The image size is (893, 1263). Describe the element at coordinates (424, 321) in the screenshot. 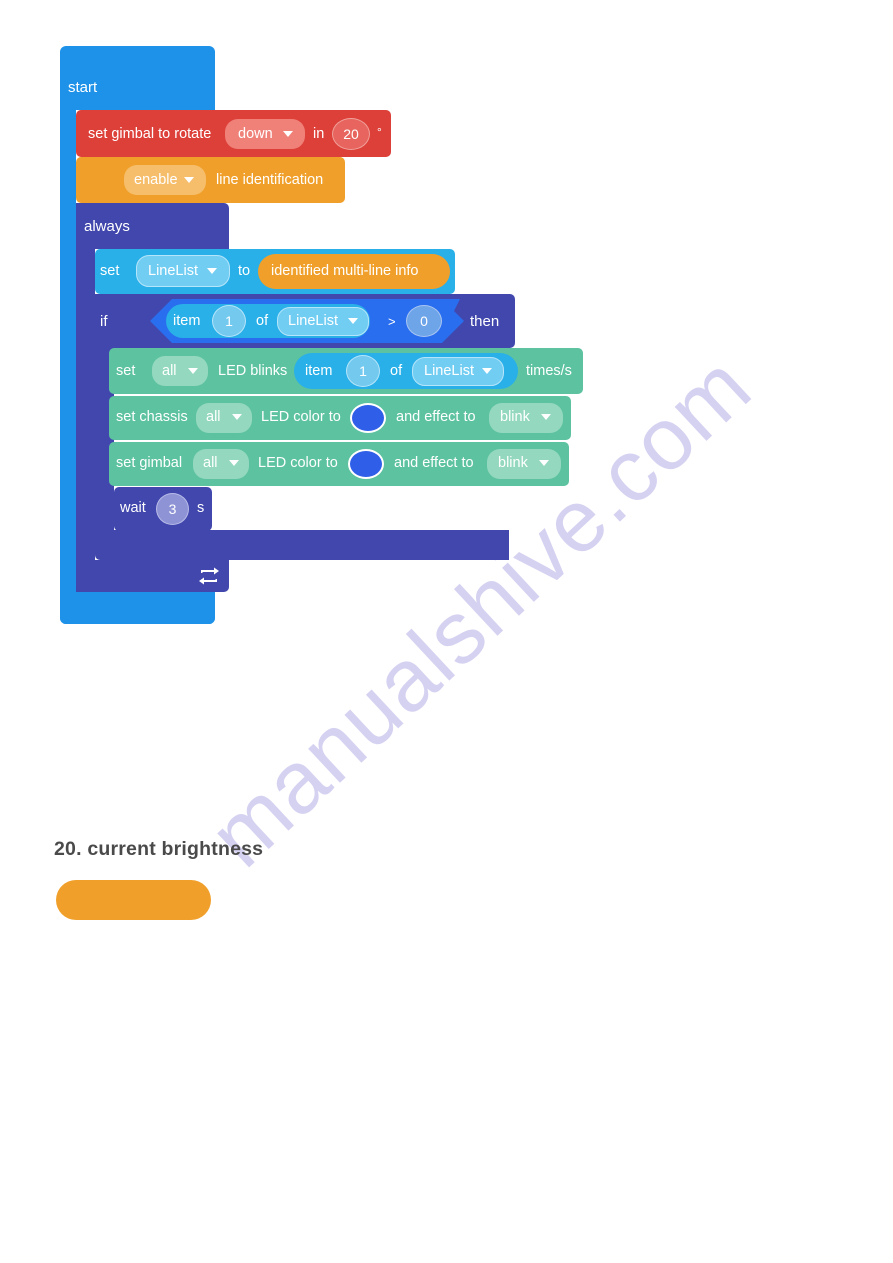

I see `comparison-right-input: 0` at that location.